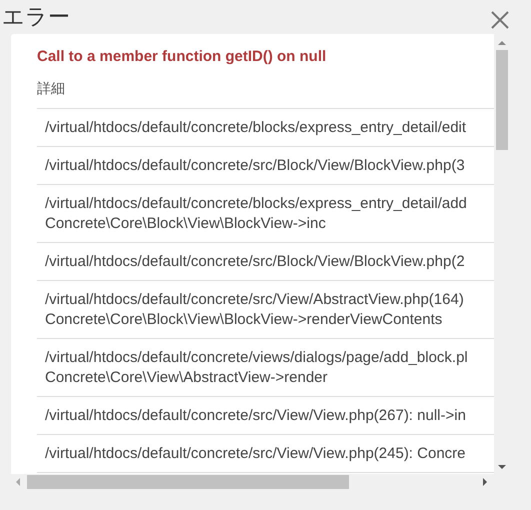 This screenshot has width=531, height=510. What do you see at coordinates (265, 128) in the screenshot?
I see `trace-entry: /virtual/htdocs/default/concrete/blocks/express_entry_detail/edit` at bounding box center [265, 128].